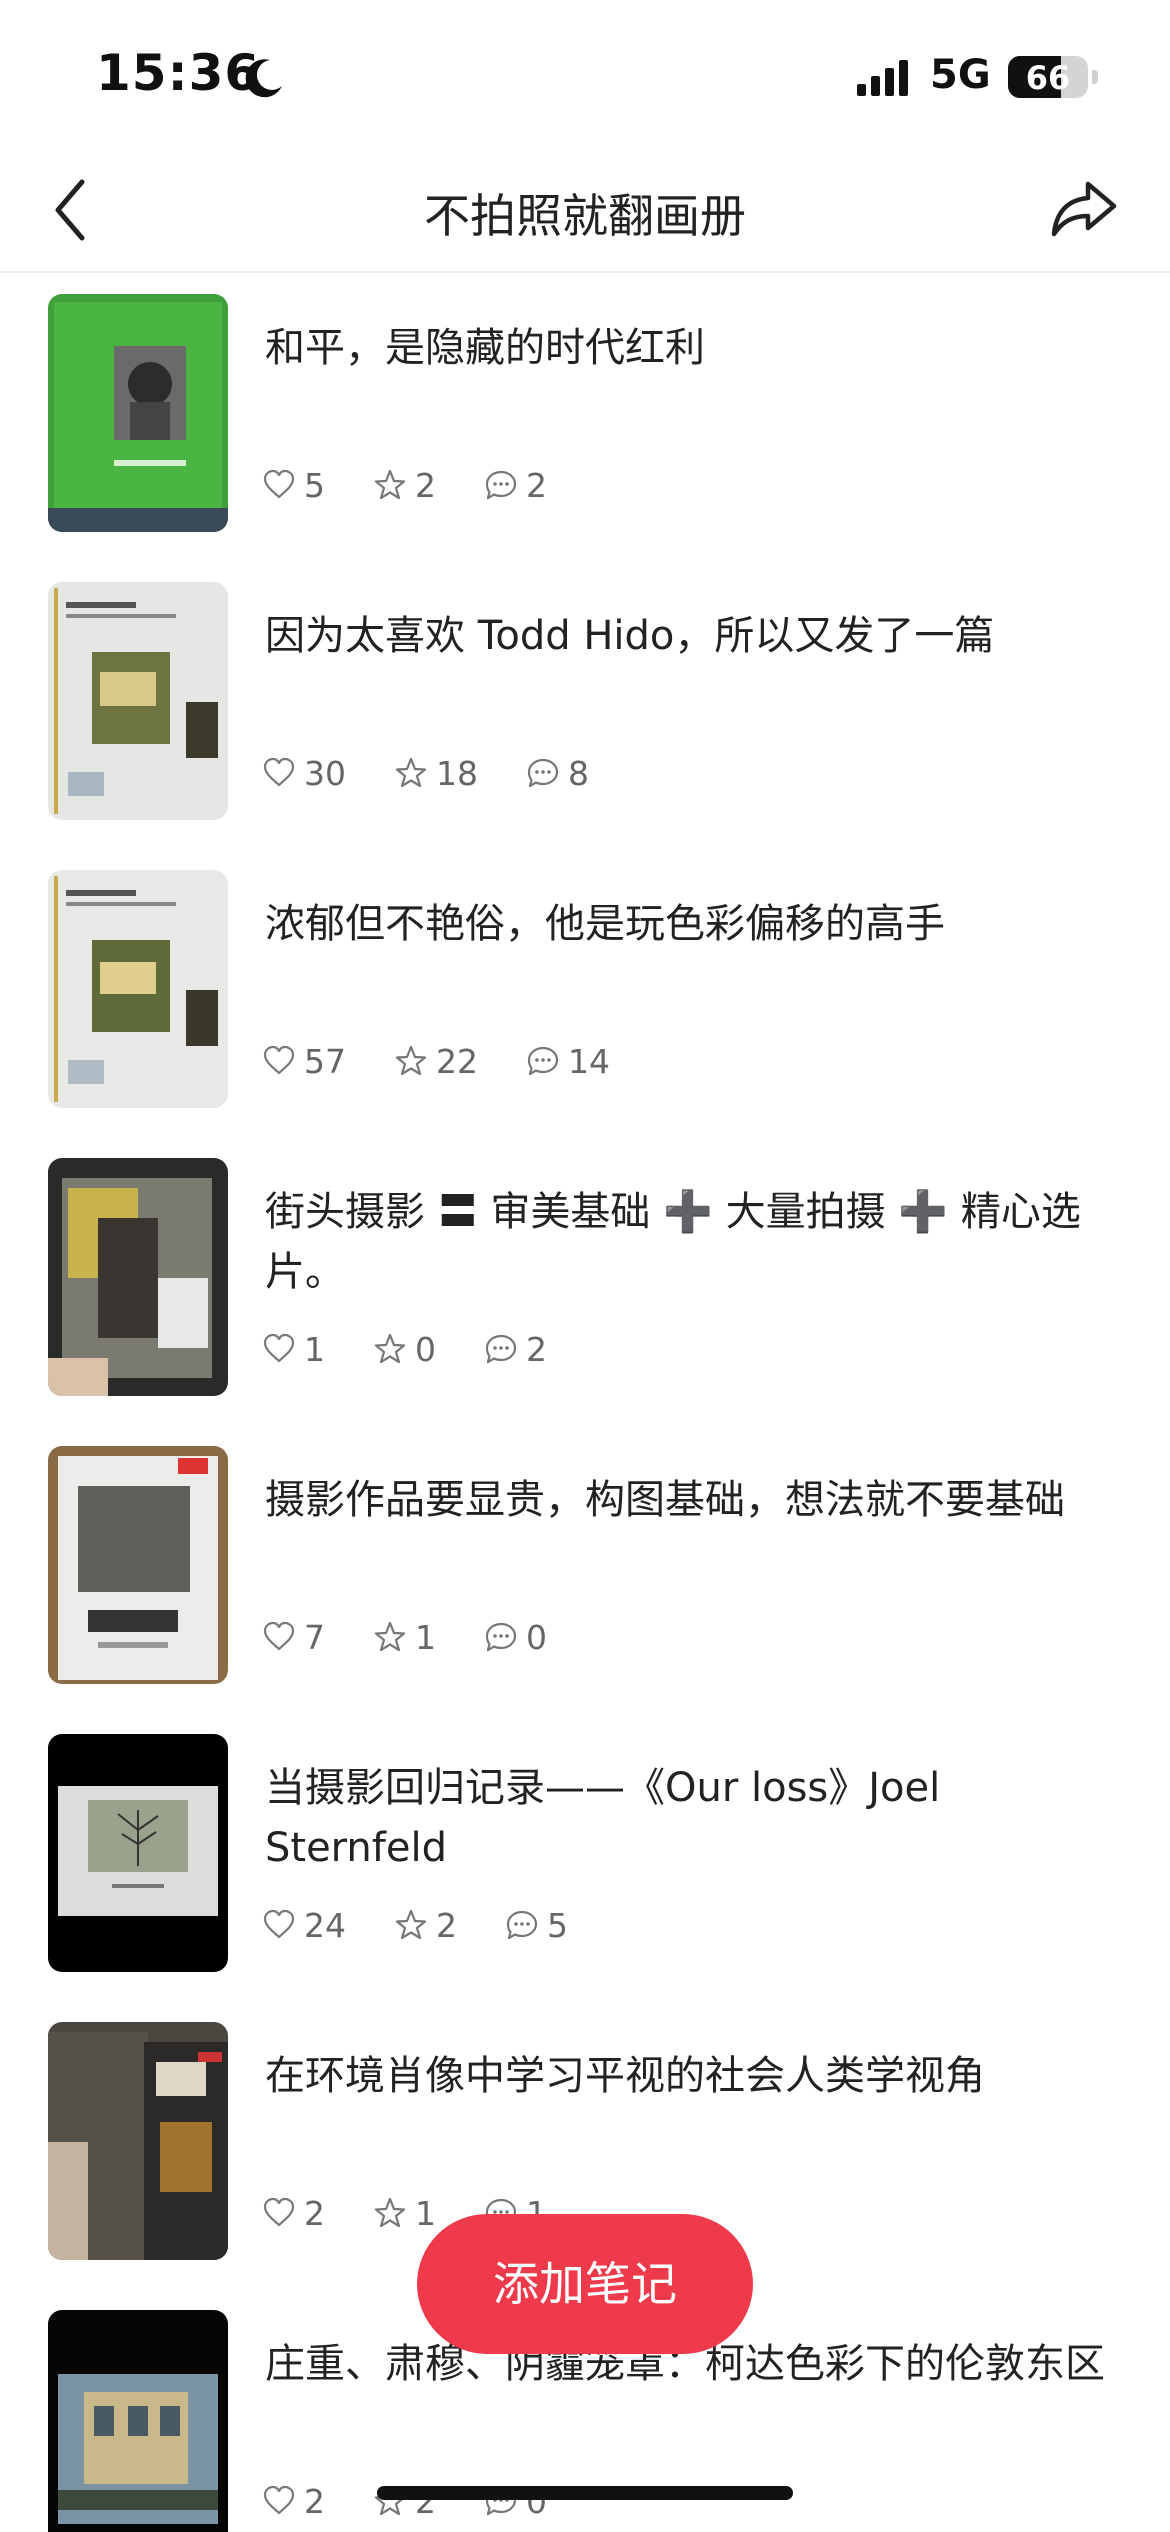 This screenshot has height=2532, width=1170. What do you see at coordinates (665, 1500) in the screenshot?
I see `note-title: 摄影作品要显贵，构图基础，想法就不要基础` at bounding box center [665, 1500].